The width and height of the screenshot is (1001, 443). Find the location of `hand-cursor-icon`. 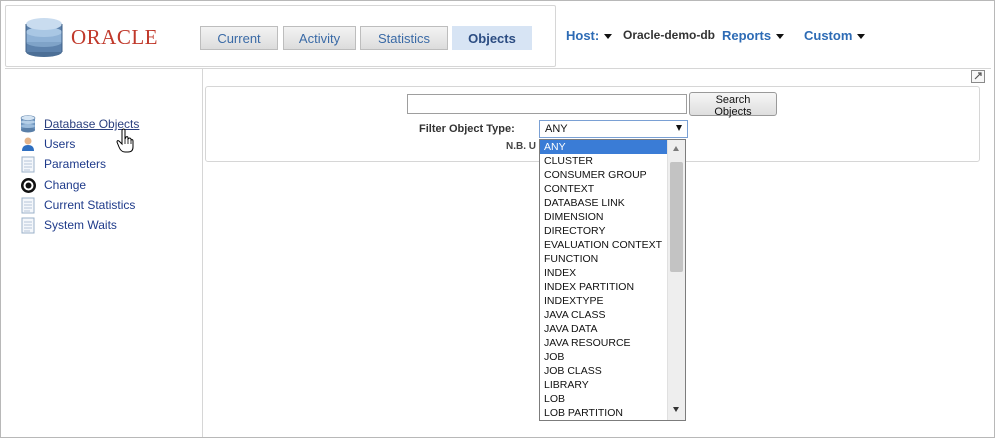

hand-cursor-icon is located at coordinates (125, 140).